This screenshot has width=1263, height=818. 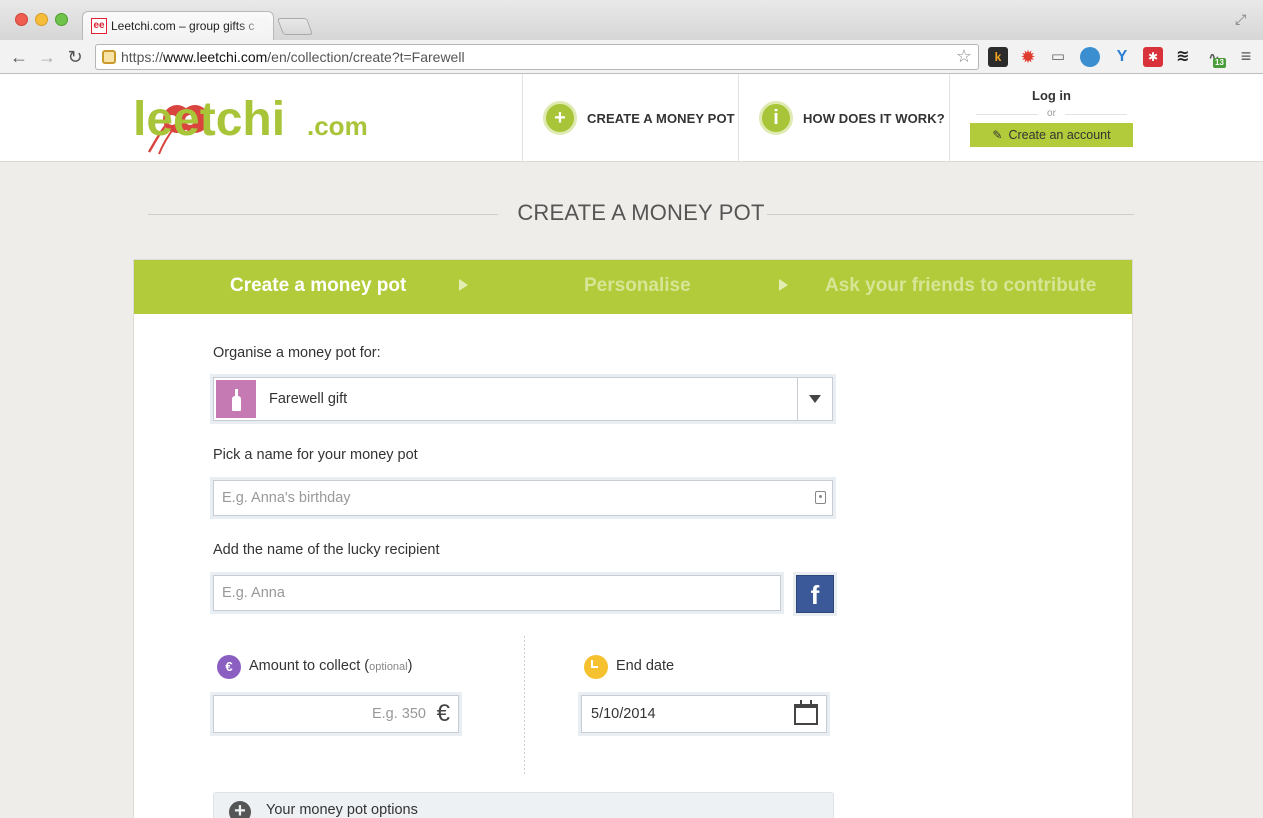 I want to click on lastpass-extension-icon: ✱, so click(x=1153, y=57).